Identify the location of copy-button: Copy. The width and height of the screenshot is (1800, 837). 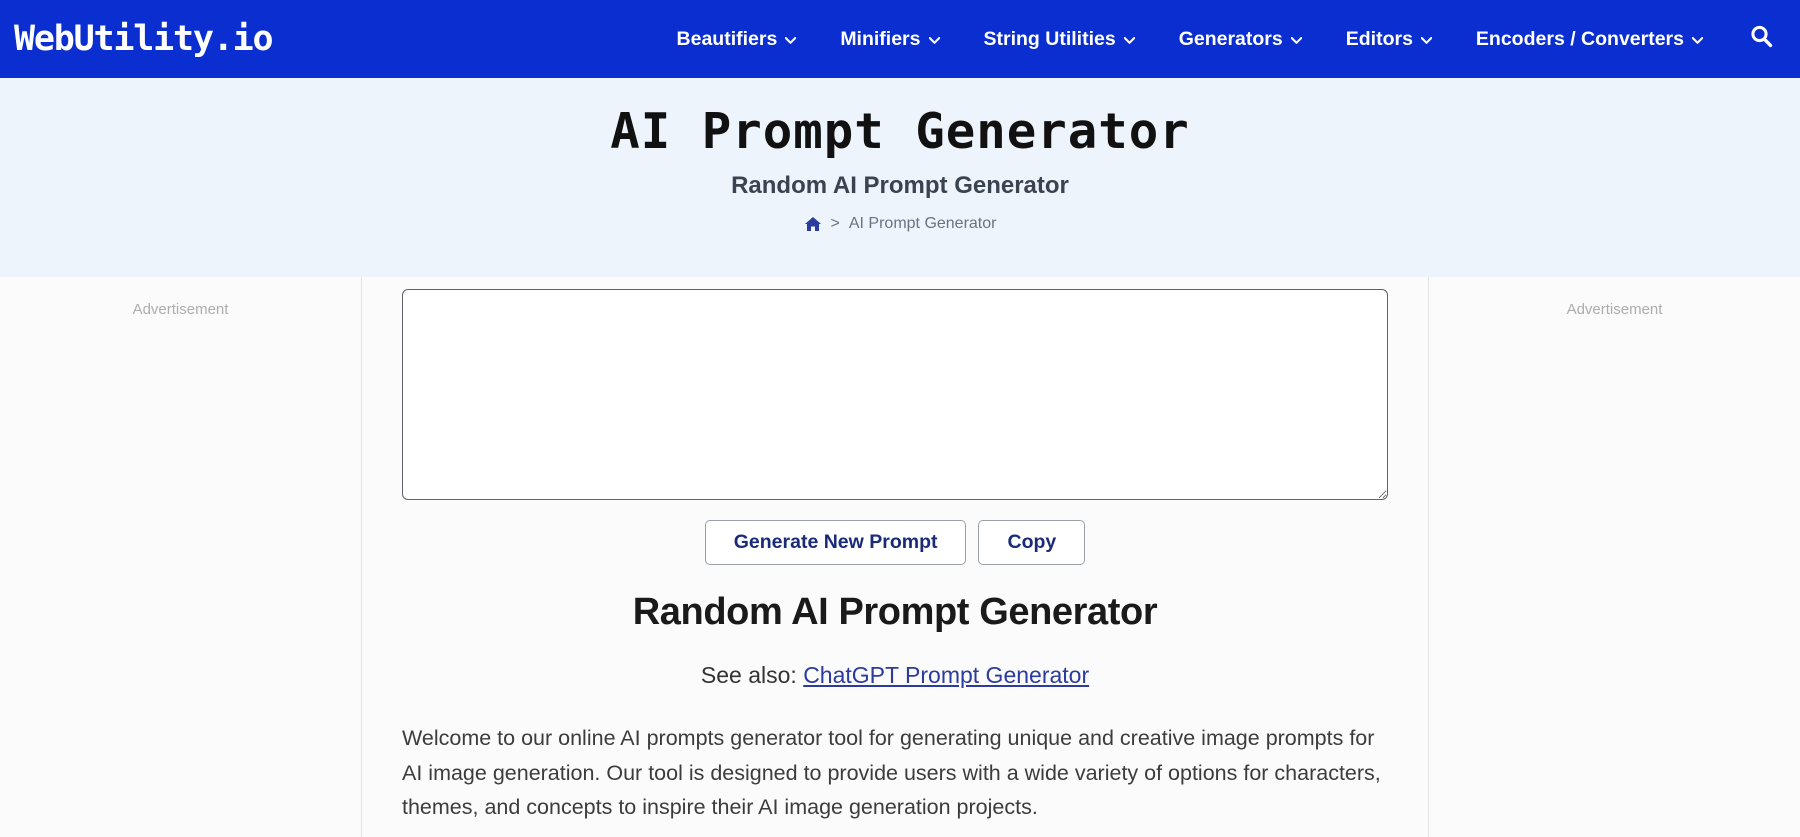
(1032, 543).